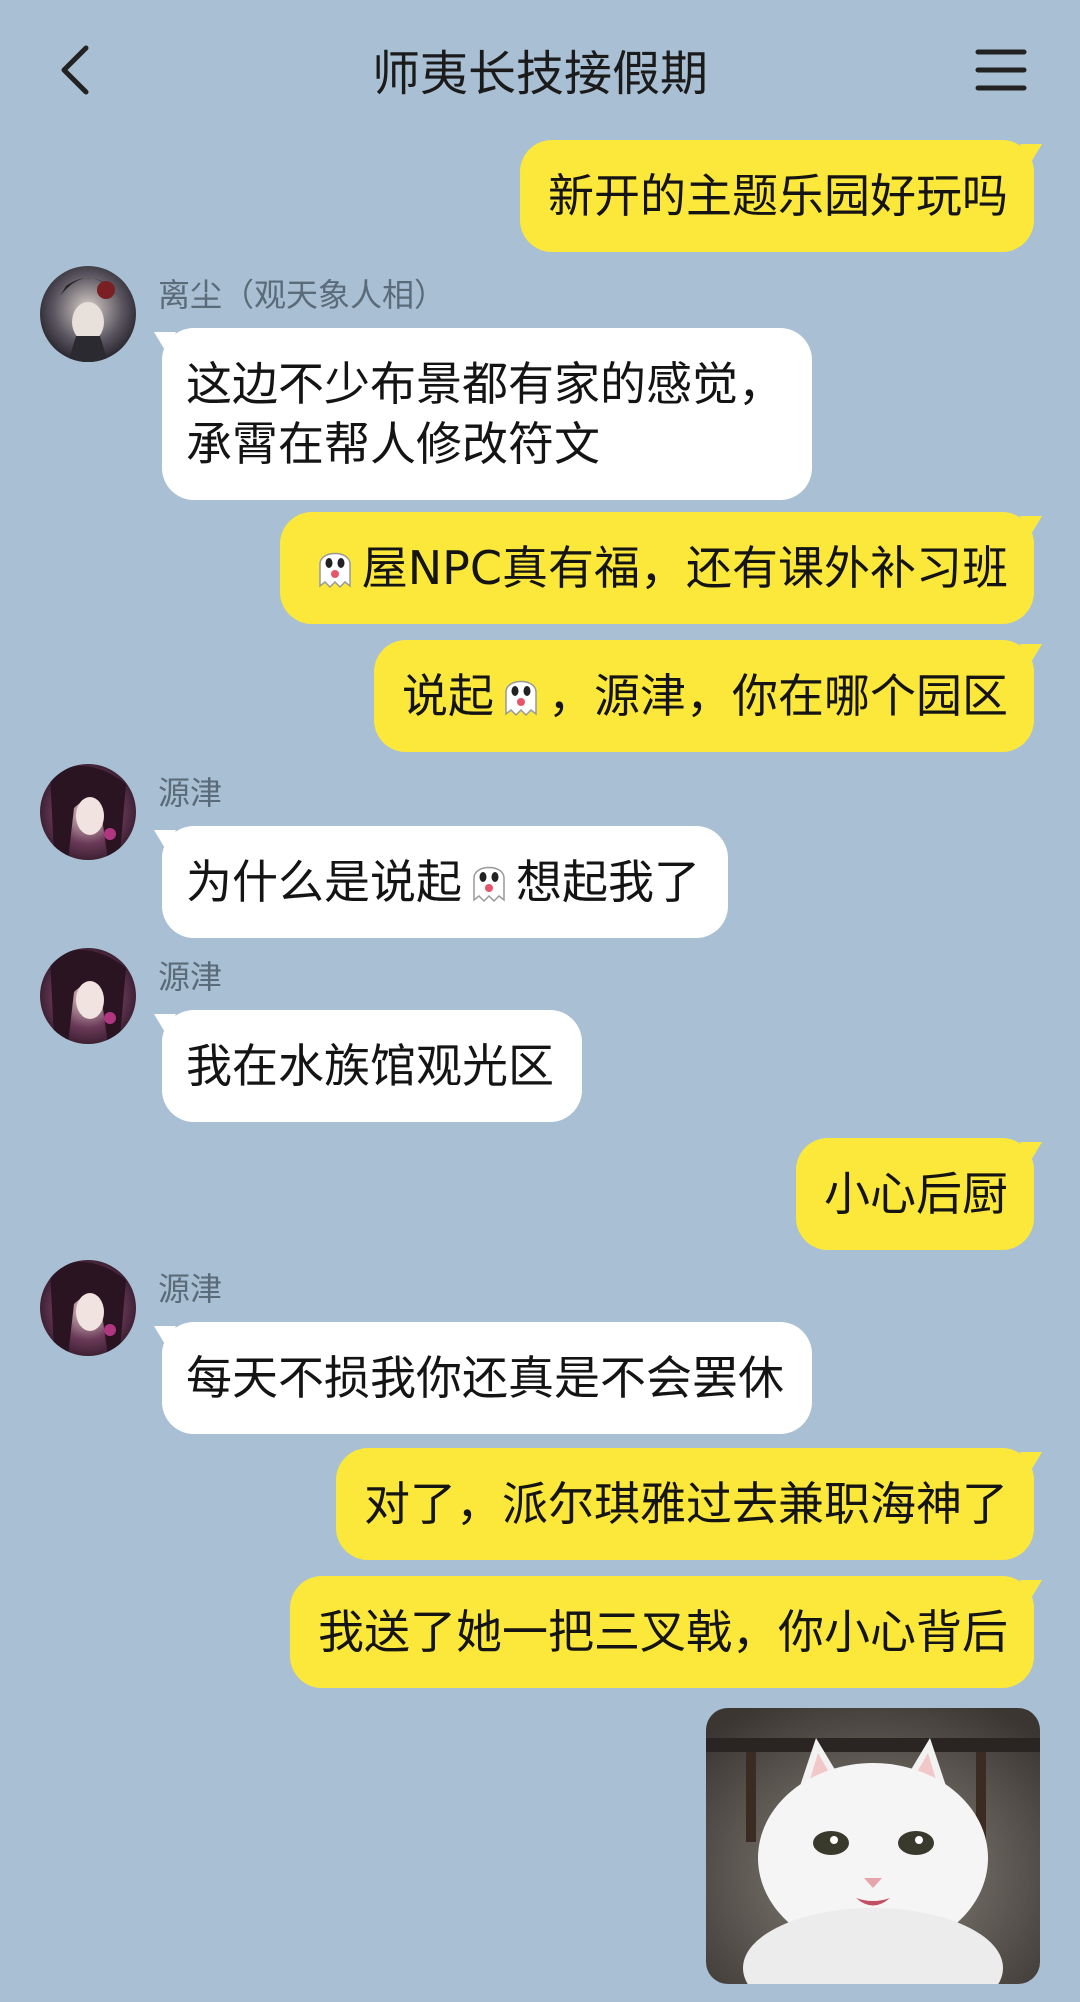 This screenshot has width=1080, height=2002. What do you see at coordinates (777, 196) in the screenshot?
I see `message-bubble-outgoing: 新开的主题乐园好玩吗` at bounding box center [777, 196].